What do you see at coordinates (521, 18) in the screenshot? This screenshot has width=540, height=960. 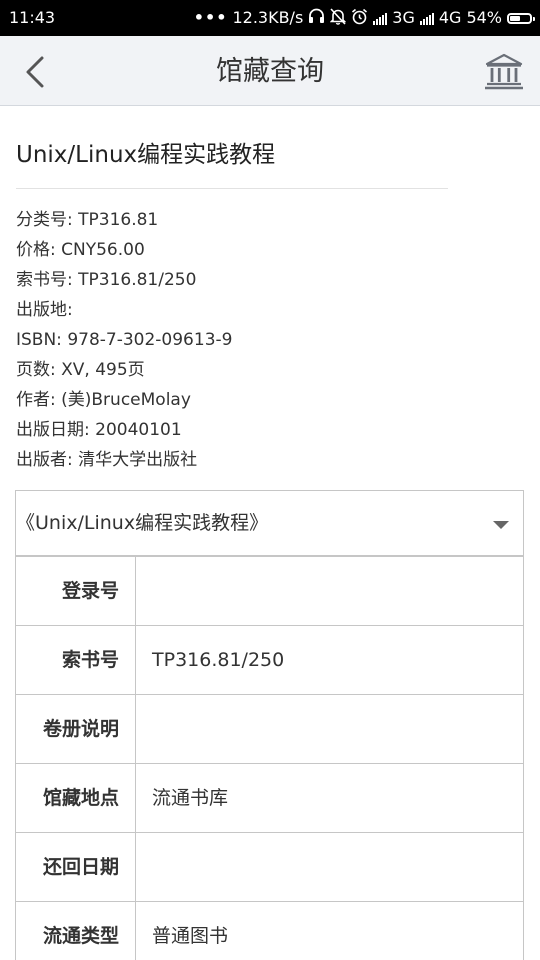 I see `battery-icon` at bounding box center [521, 18].